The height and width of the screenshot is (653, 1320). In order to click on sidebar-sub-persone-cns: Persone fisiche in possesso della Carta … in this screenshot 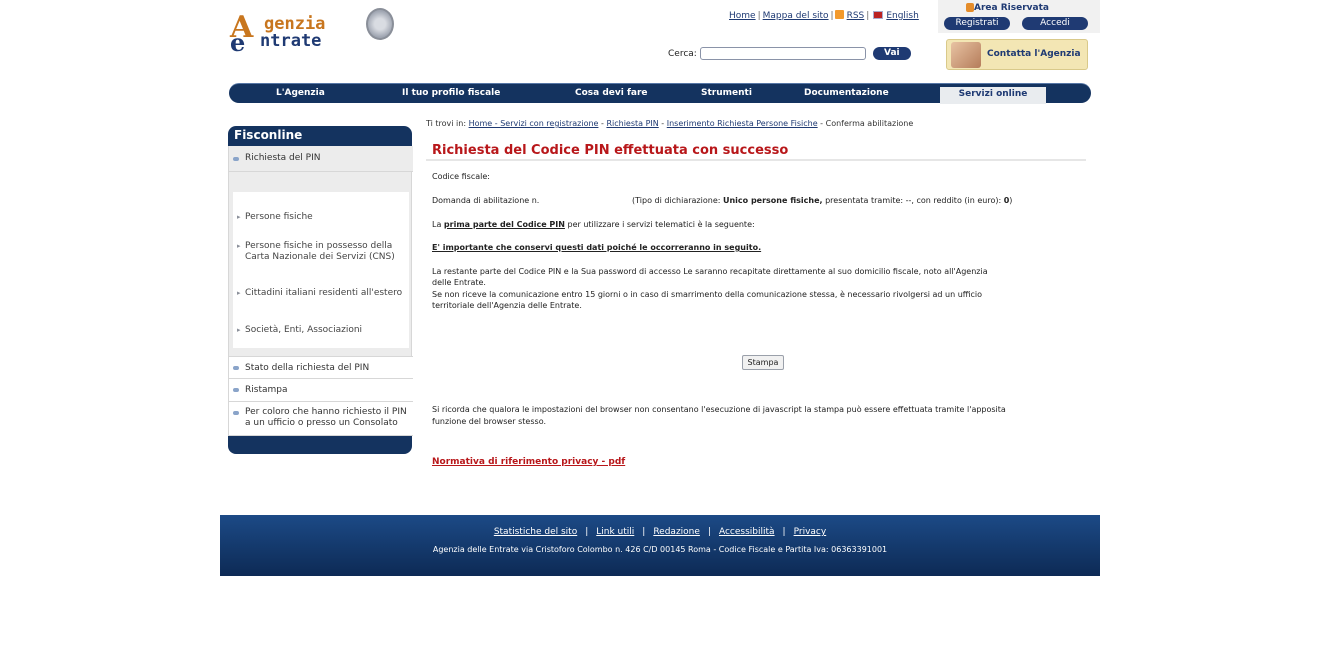, I will do `click(321, 252)`.